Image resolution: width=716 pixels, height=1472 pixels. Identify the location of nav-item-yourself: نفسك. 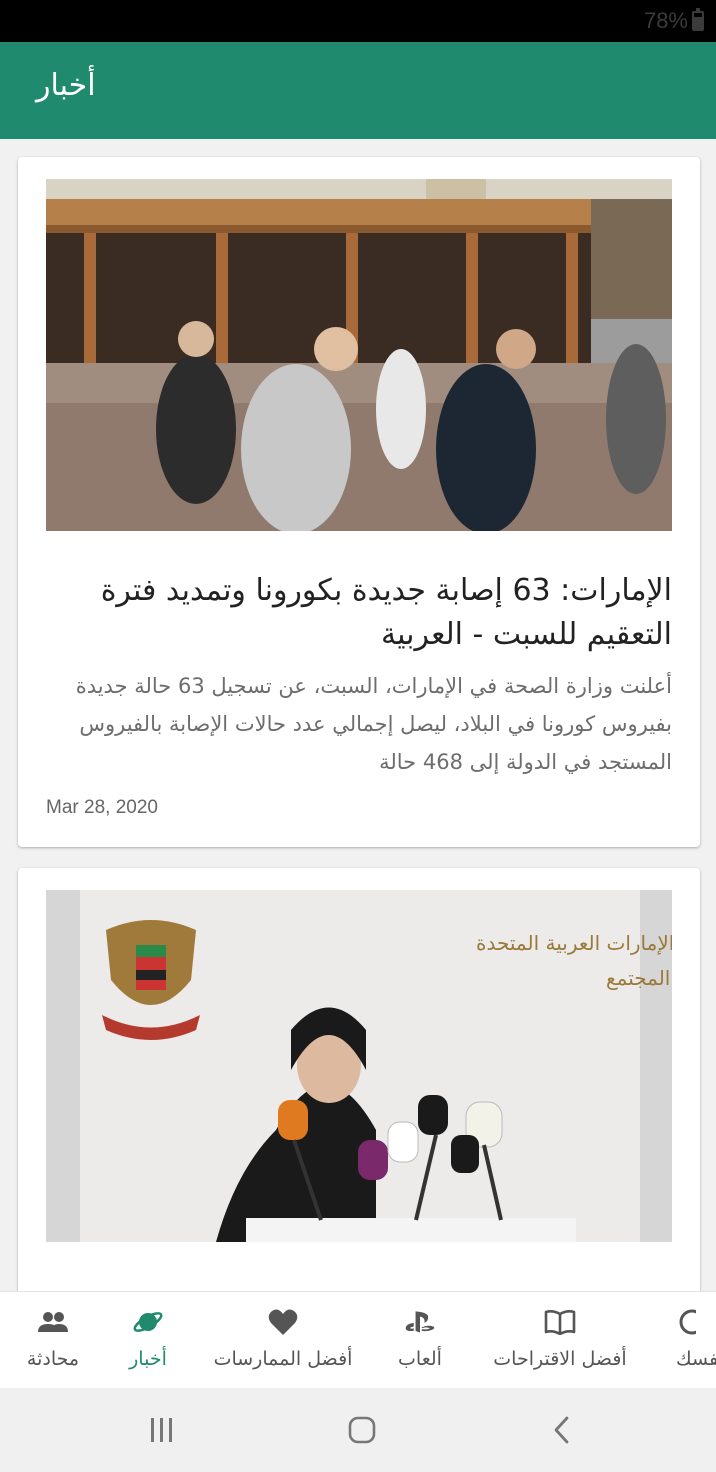
(696, 1340).